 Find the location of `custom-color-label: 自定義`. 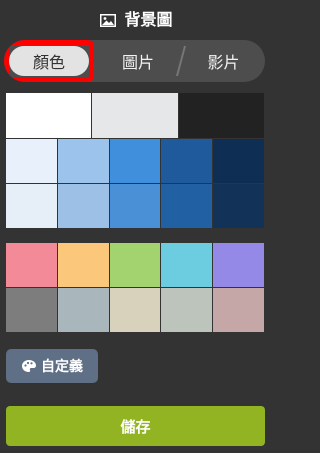

custom-color-label: 自定義 is located at coordinates (62, 367).